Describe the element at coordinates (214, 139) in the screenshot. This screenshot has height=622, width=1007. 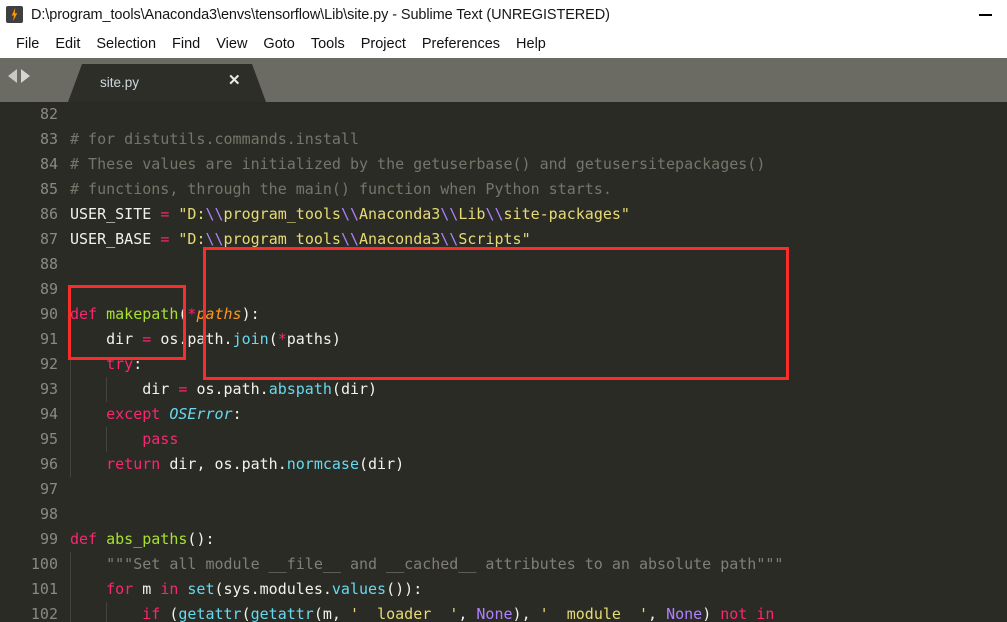
I see `line-content: # for distutils.commands.install` at that location.